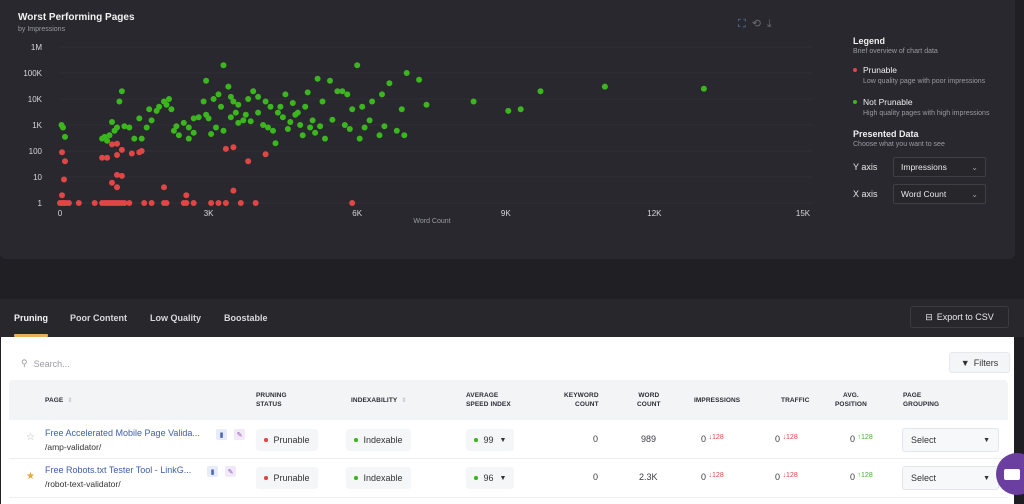 Image resolution: width=1024 pixels, height=504 pixels. Describe the element at coordinates (378, 401) in the screenshot. I see `header-indexability: INDEXABILITY ⇕` at that location.